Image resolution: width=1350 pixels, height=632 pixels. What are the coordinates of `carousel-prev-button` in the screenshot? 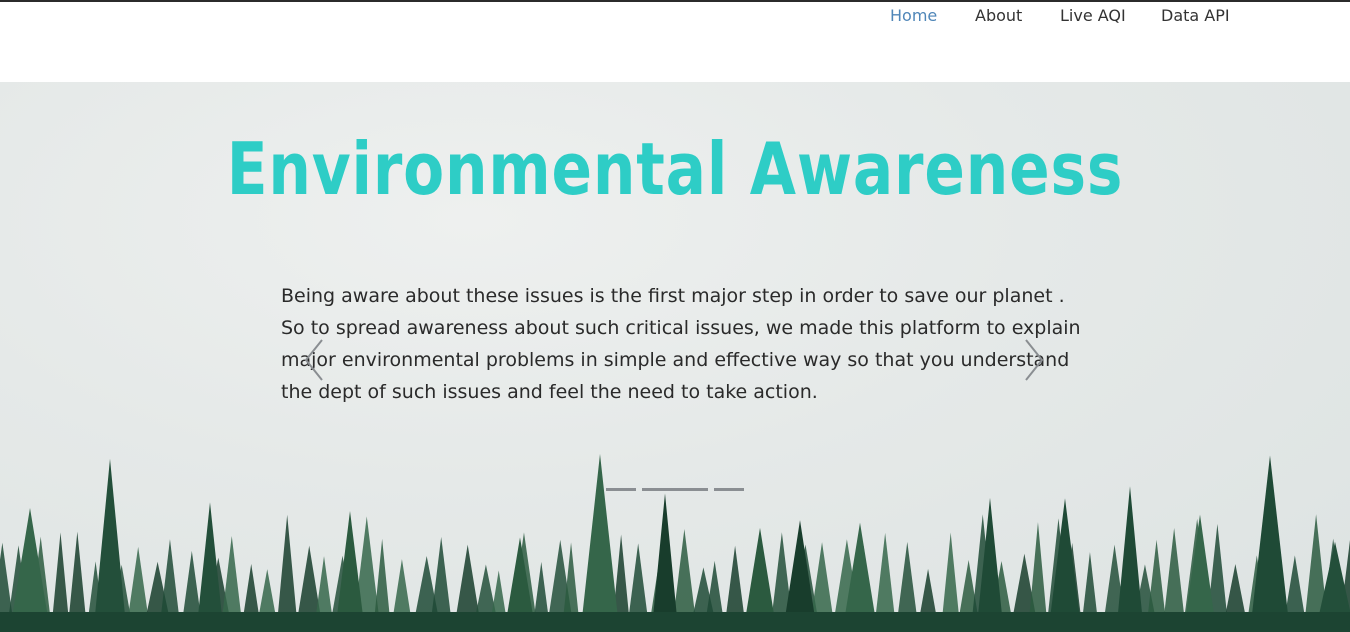 It's located at (315, 360).